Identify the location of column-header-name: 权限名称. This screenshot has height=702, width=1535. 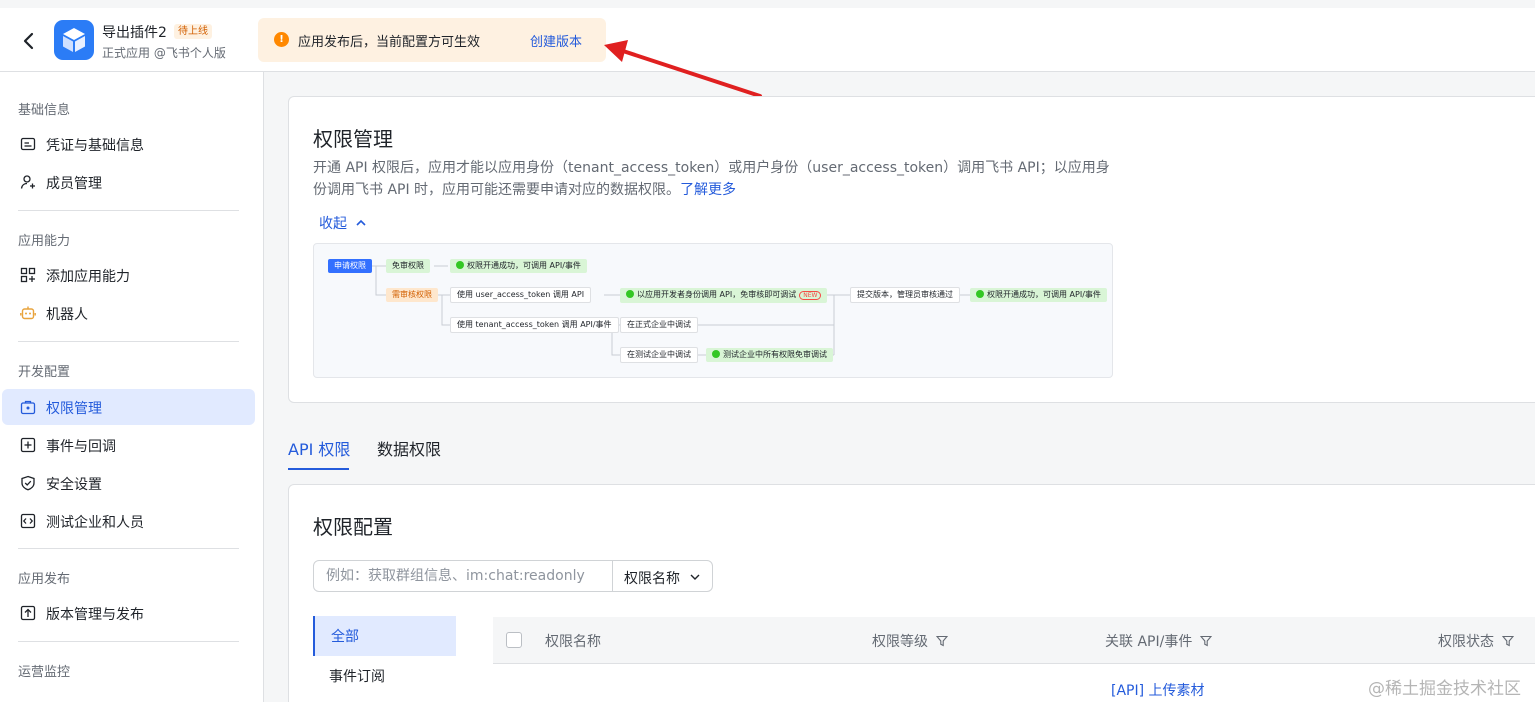
(573, 641).